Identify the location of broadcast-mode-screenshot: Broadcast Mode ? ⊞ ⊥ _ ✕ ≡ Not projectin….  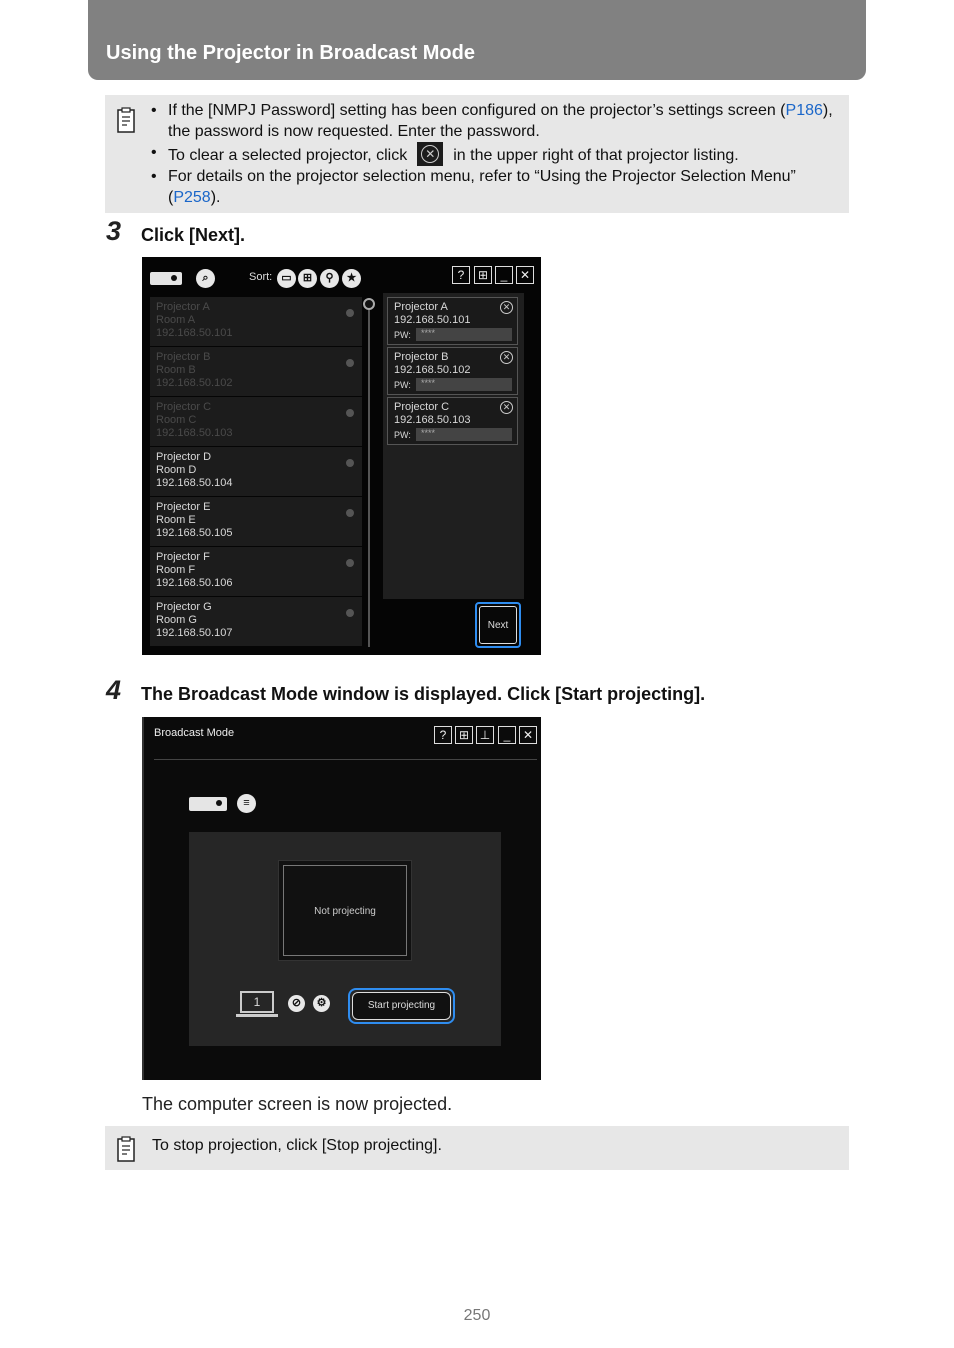
(341, 898).